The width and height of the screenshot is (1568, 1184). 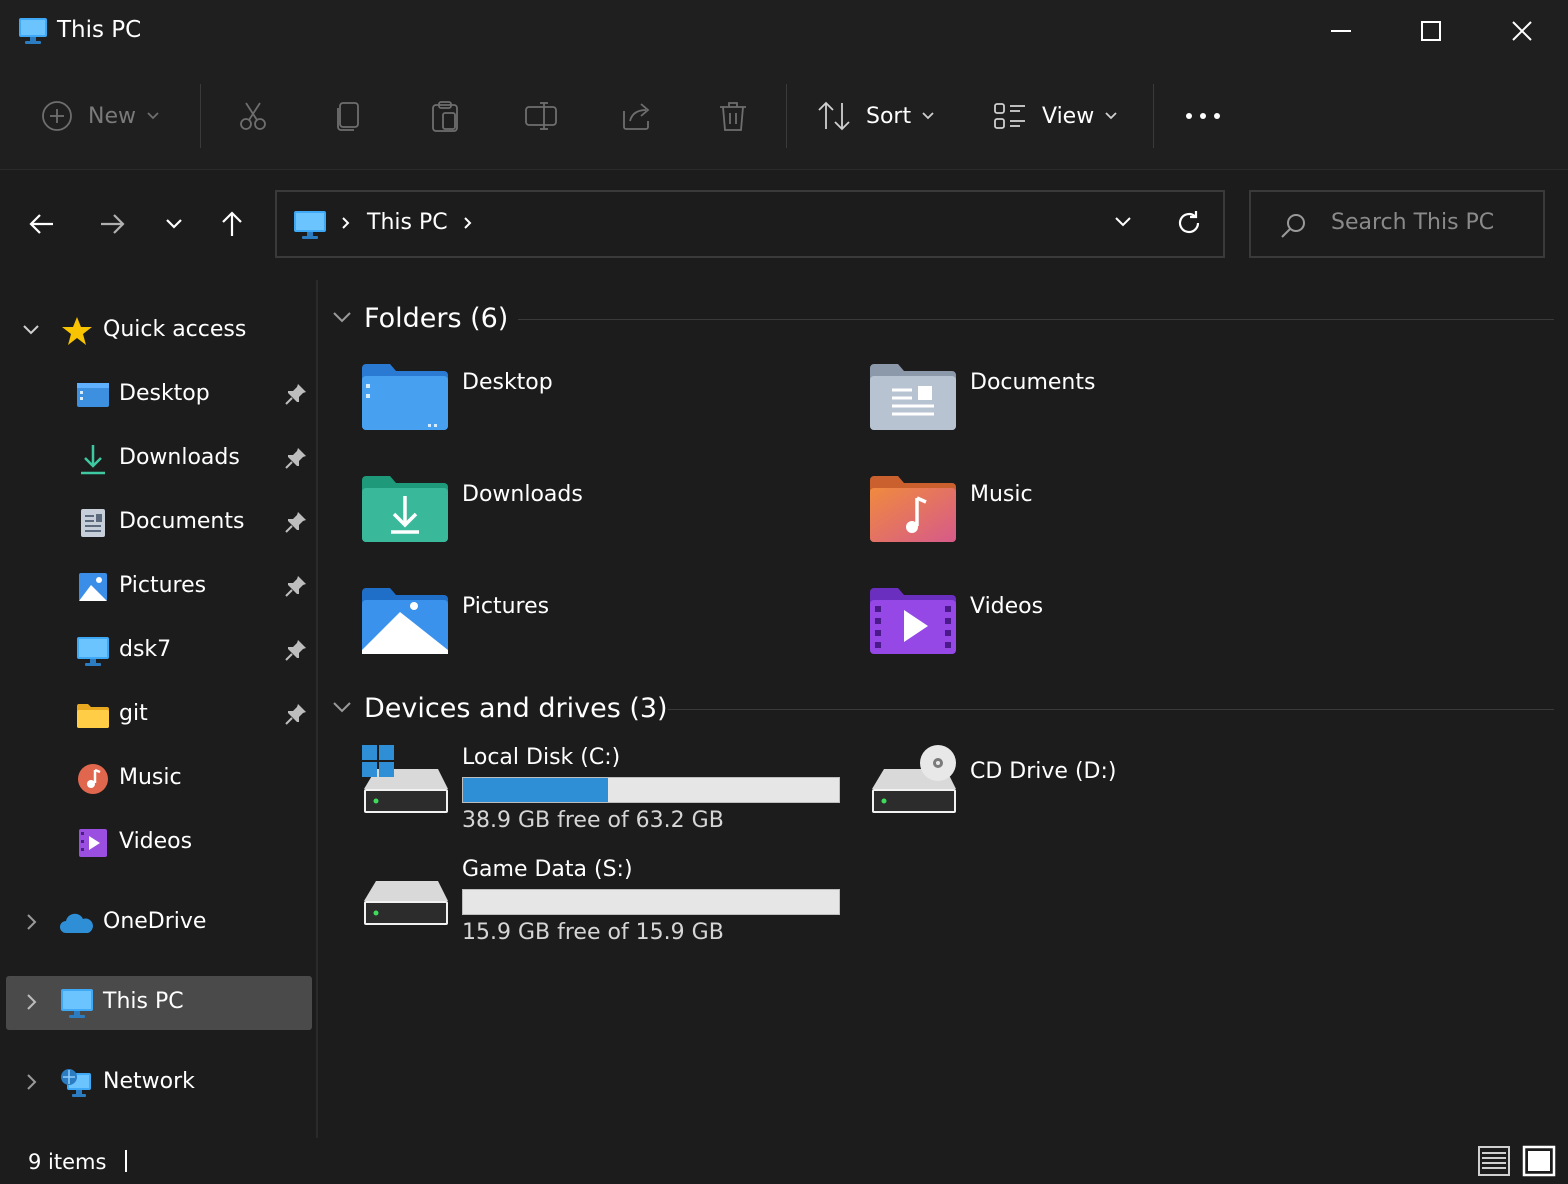 What do you see at coordinates (42, 224) in the screenshot?
I see `back-button` at bounding box center [42, 224].